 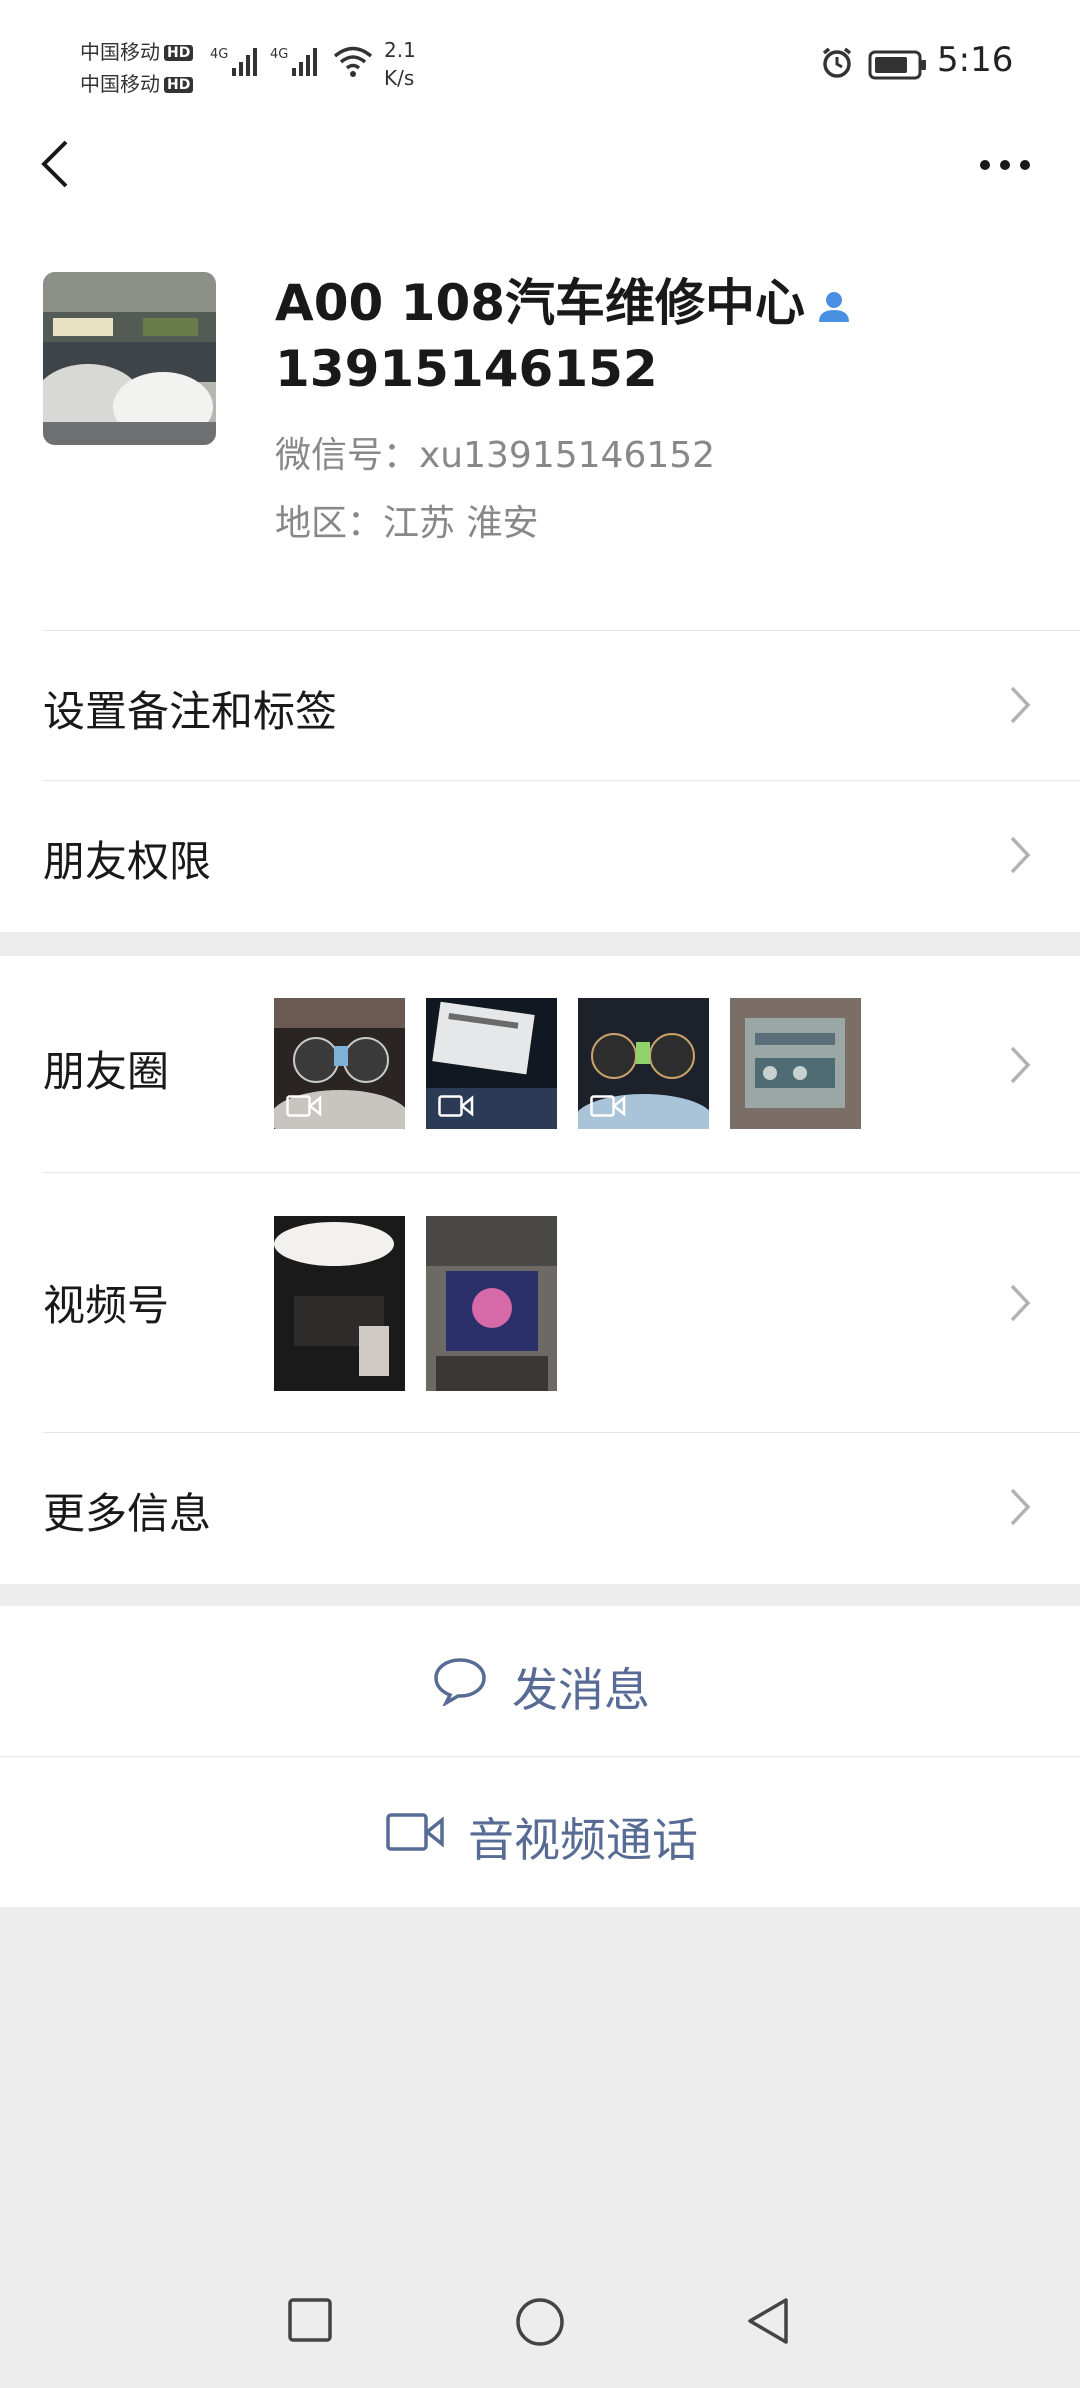 I want to click on display-name: A00 108汽车维修中心, so click(x=540, y=303).